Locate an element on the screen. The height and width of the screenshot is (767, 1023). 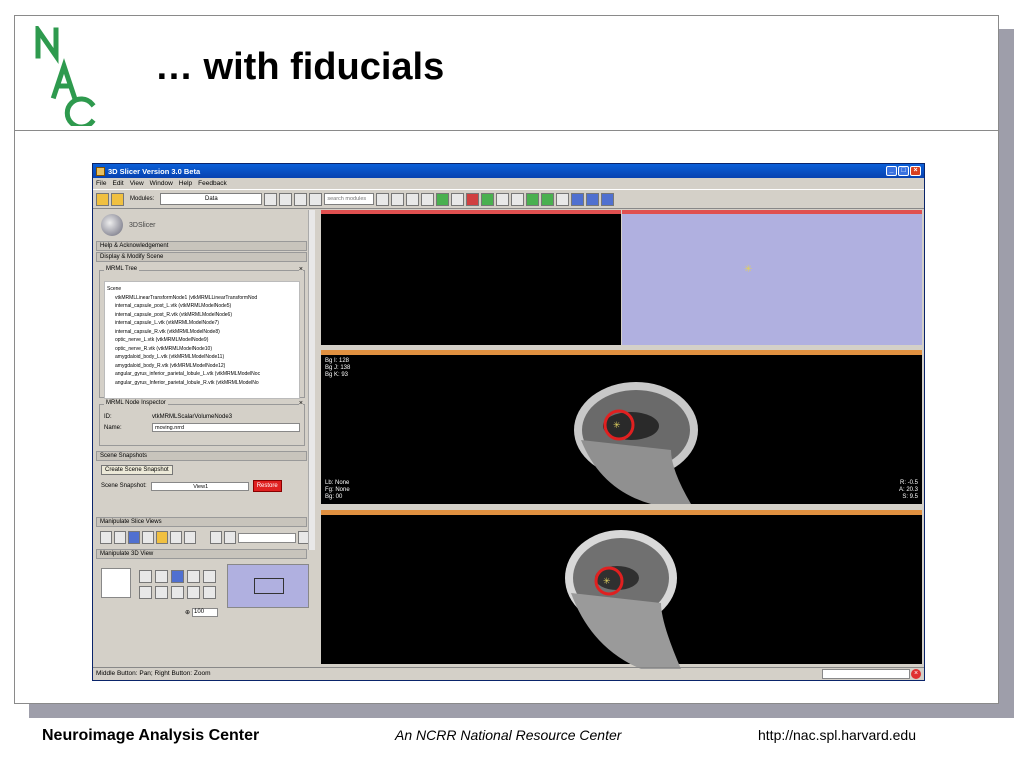
reset-view-icon is located at coordinates (209, 592).